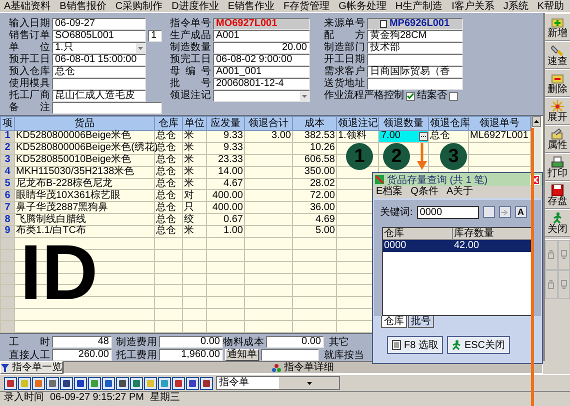 This screenshot has width=570, height=406. What do you see at coordinates (403, 136) in the screenshot?
I see `editing-cell: 7.00` at bounding box center [403, 136].